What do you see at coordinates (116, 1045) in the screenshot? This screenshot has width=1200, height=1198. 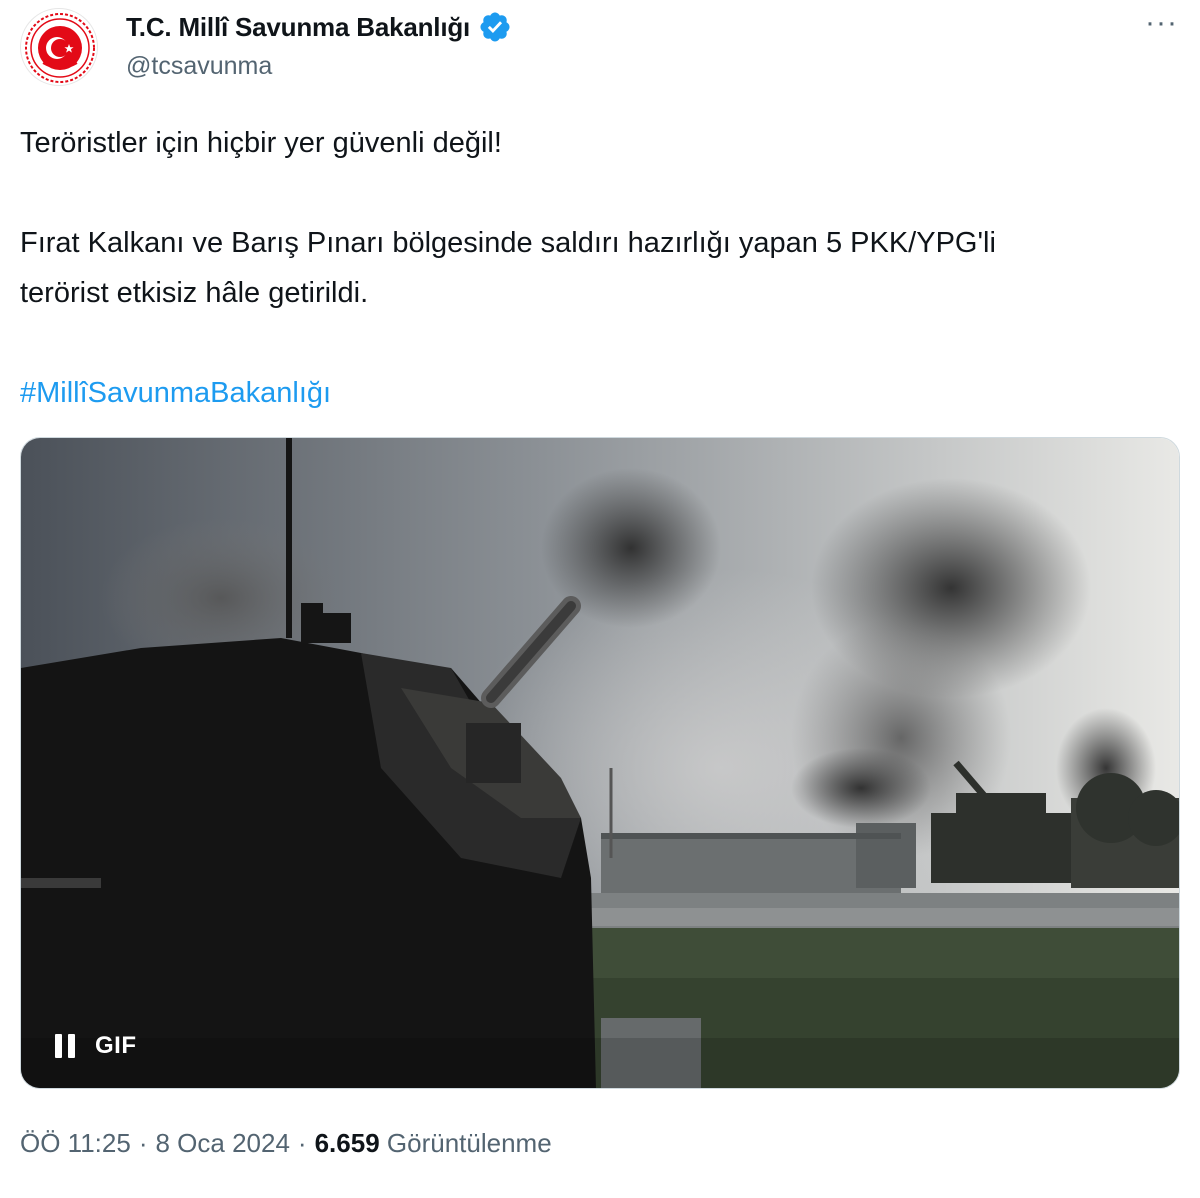 I see `gif-badge: GIF` at bounding box center [116, 1045].